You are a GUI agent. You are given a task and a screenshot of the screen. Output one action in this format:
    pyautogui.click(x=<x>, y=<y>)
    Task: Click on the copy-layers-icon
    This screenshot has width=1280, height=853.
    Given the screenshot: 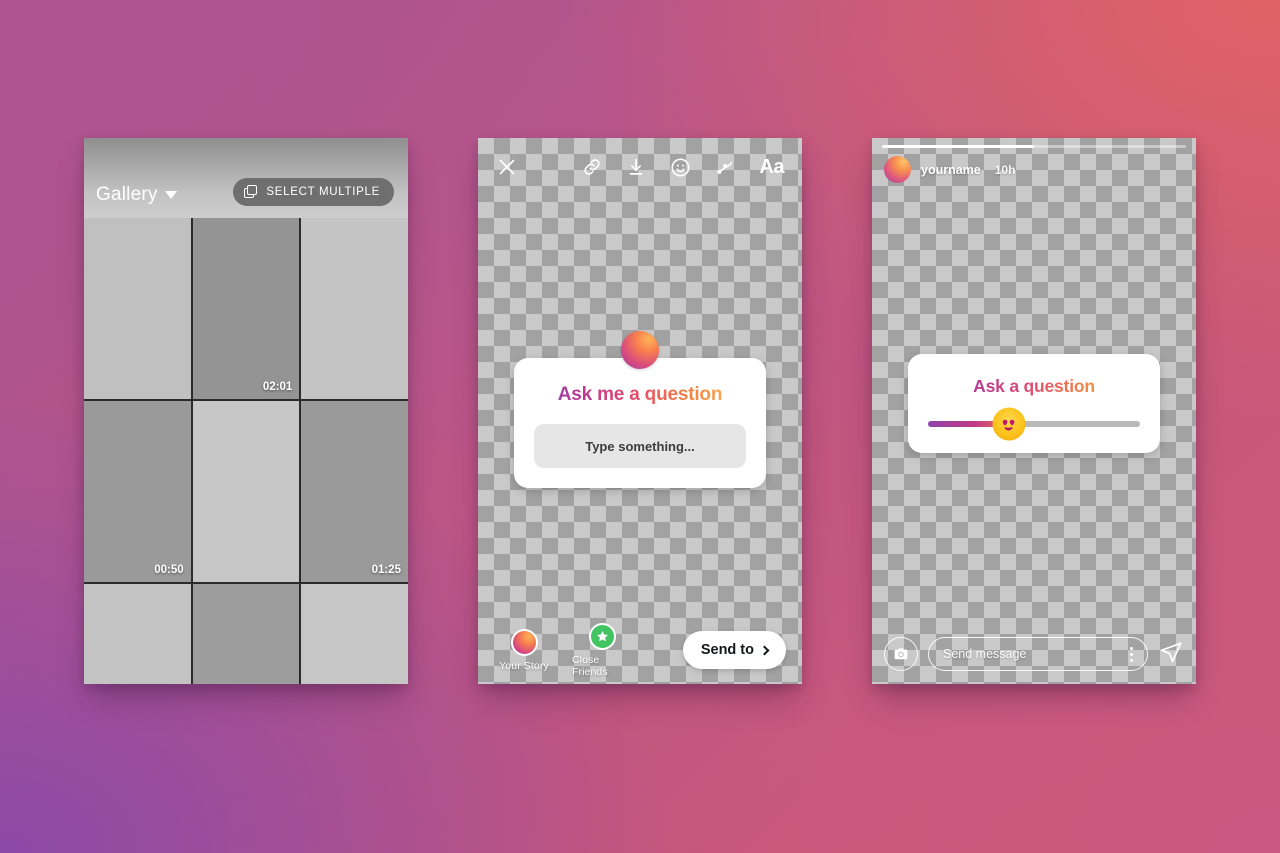 What is the action you would take?
    pyautogui.click(x=251, y=192)
    